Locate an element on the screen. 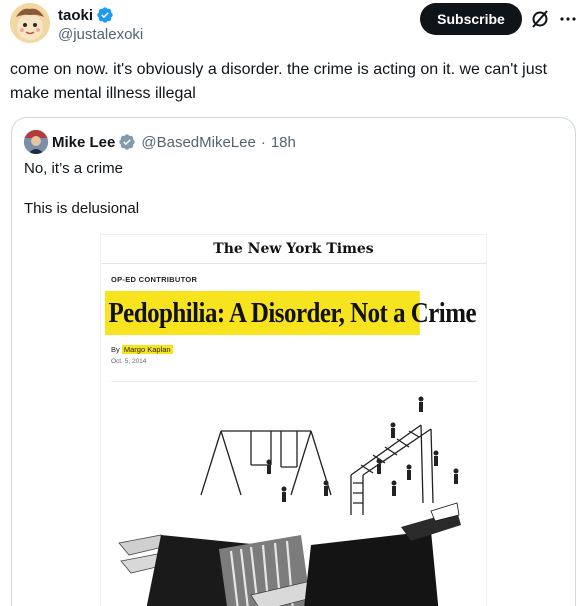 The image size is (588, 606). masthead-divider is located at coordinates (293, 263).